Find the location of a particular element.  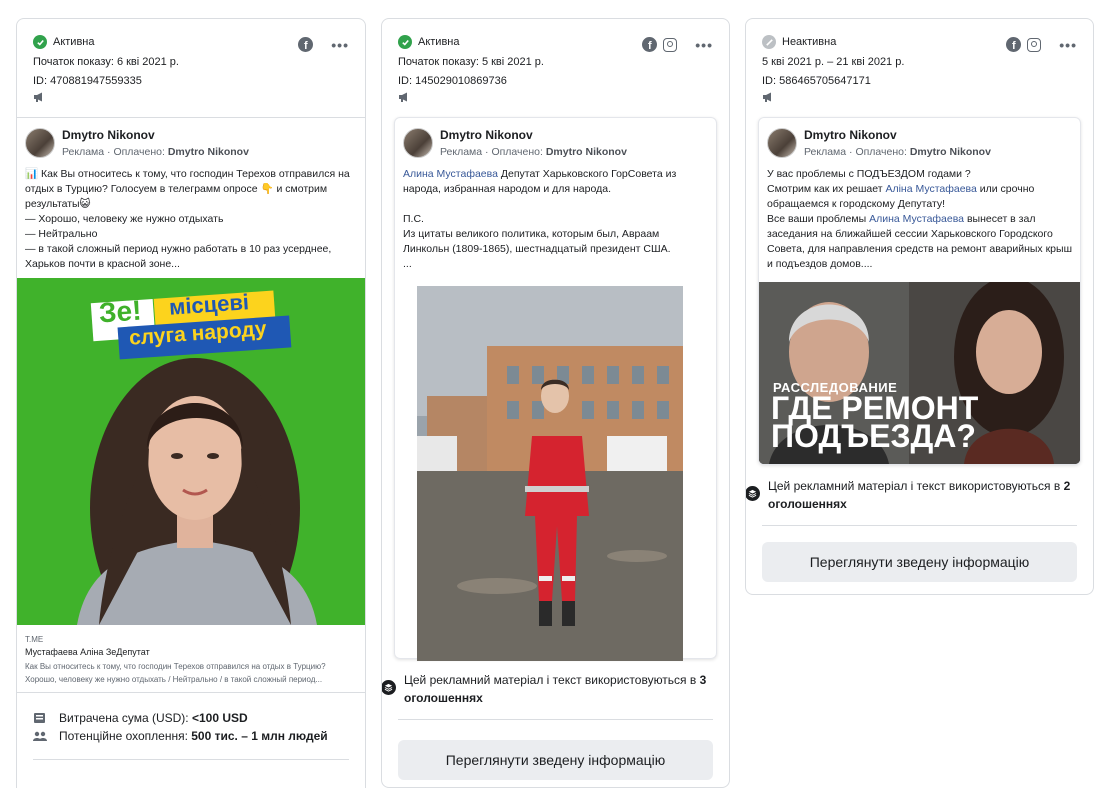

ad-image: Зе! місцеві слуга народу is located at coordinates (191, 451).